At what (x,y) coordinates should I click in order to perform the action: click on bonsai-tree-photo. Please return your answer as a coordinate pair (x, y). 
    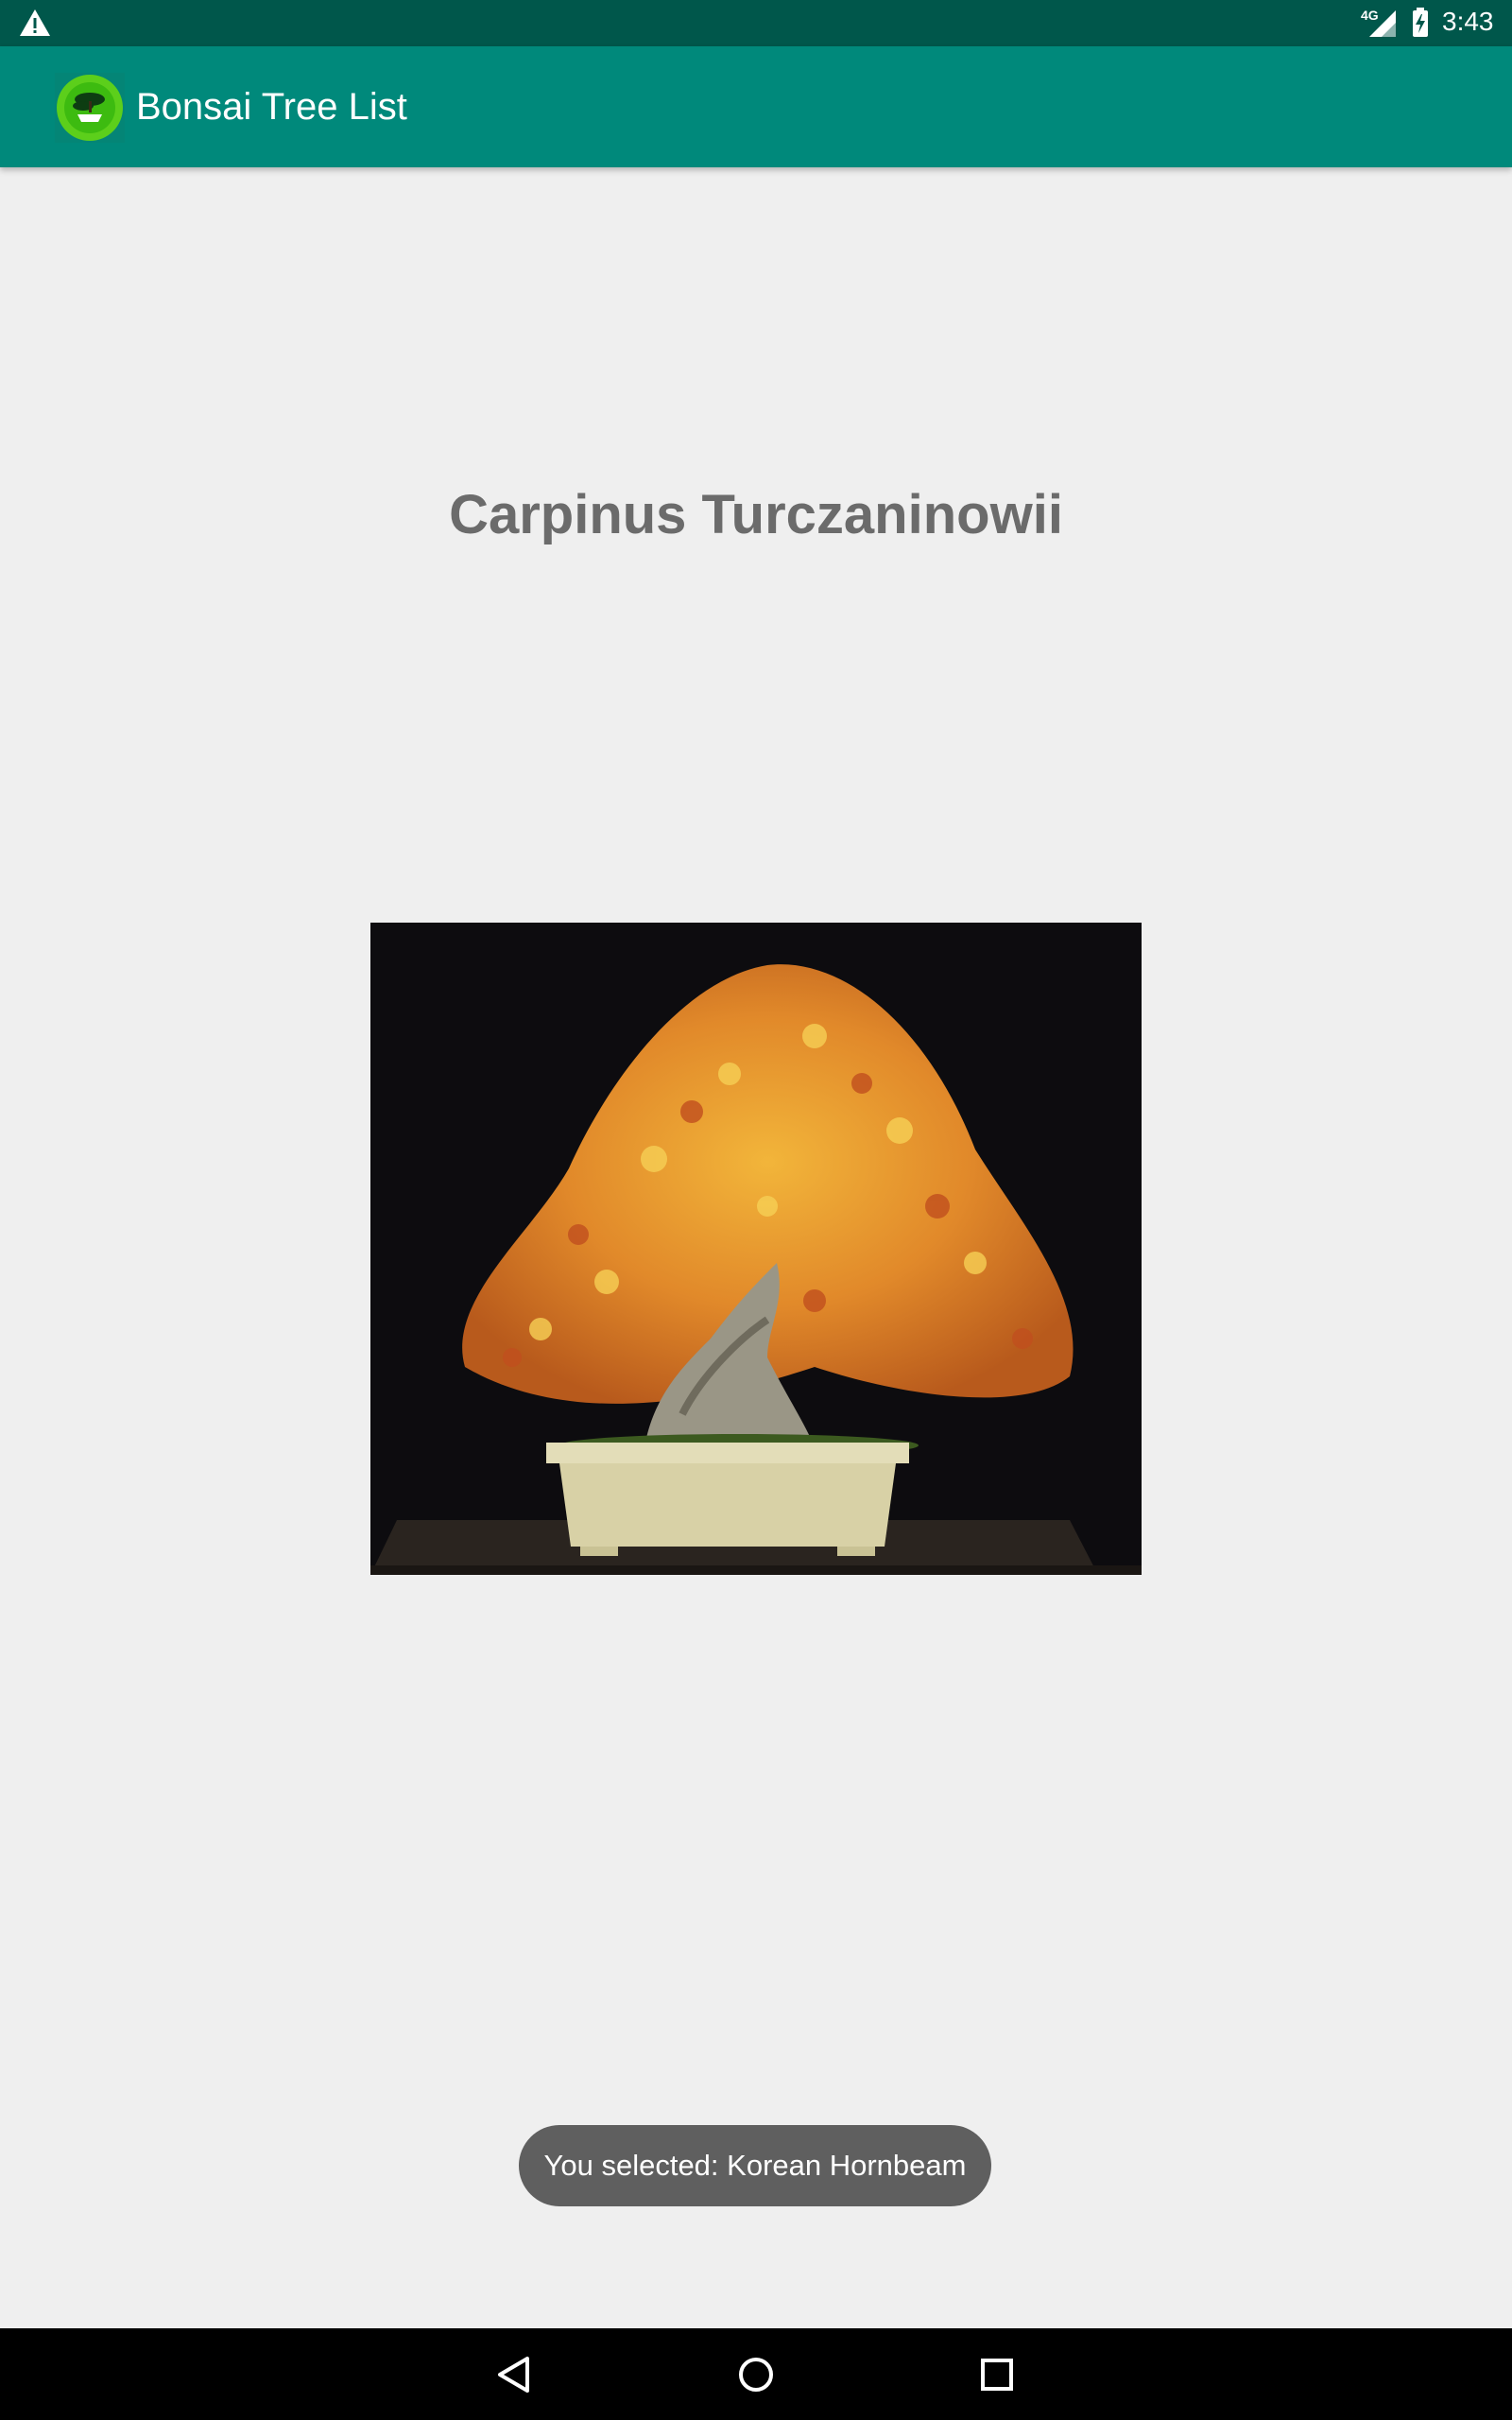
    Looking at the image, I should click on (756, 1249).